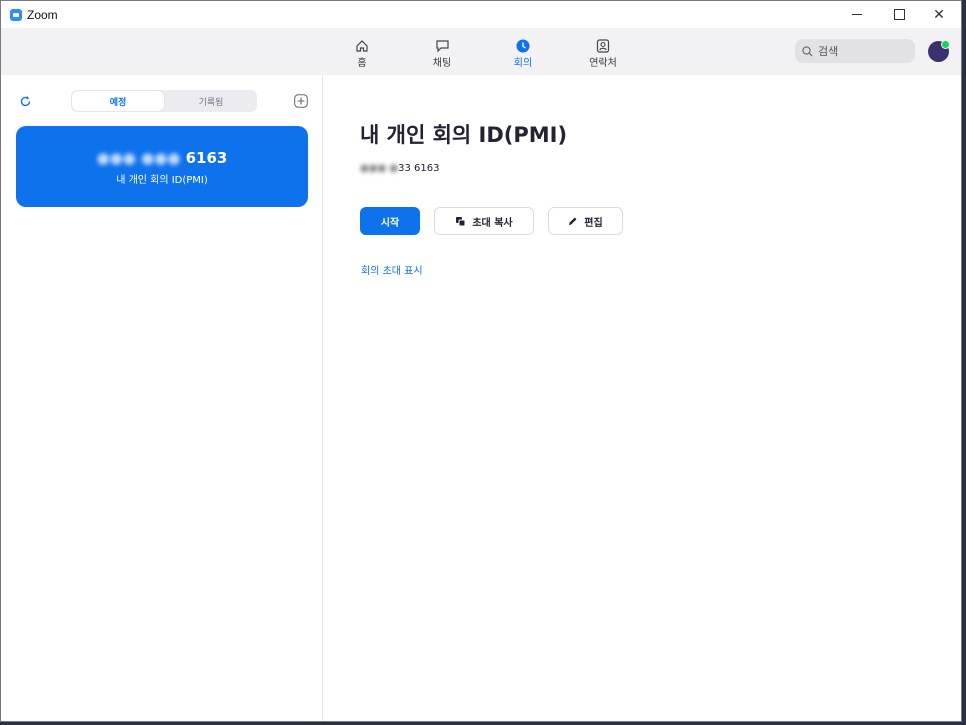  I want to click on edit-button-label: 편집, so click(593, 223).